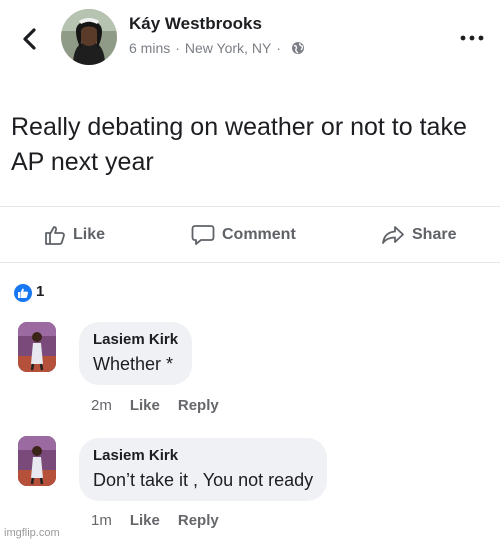 This screenshot has height=544, width=500. Describe the element at coordinates (55, 235) in the screenshot. I see `thumbs-up-icon` at that location.